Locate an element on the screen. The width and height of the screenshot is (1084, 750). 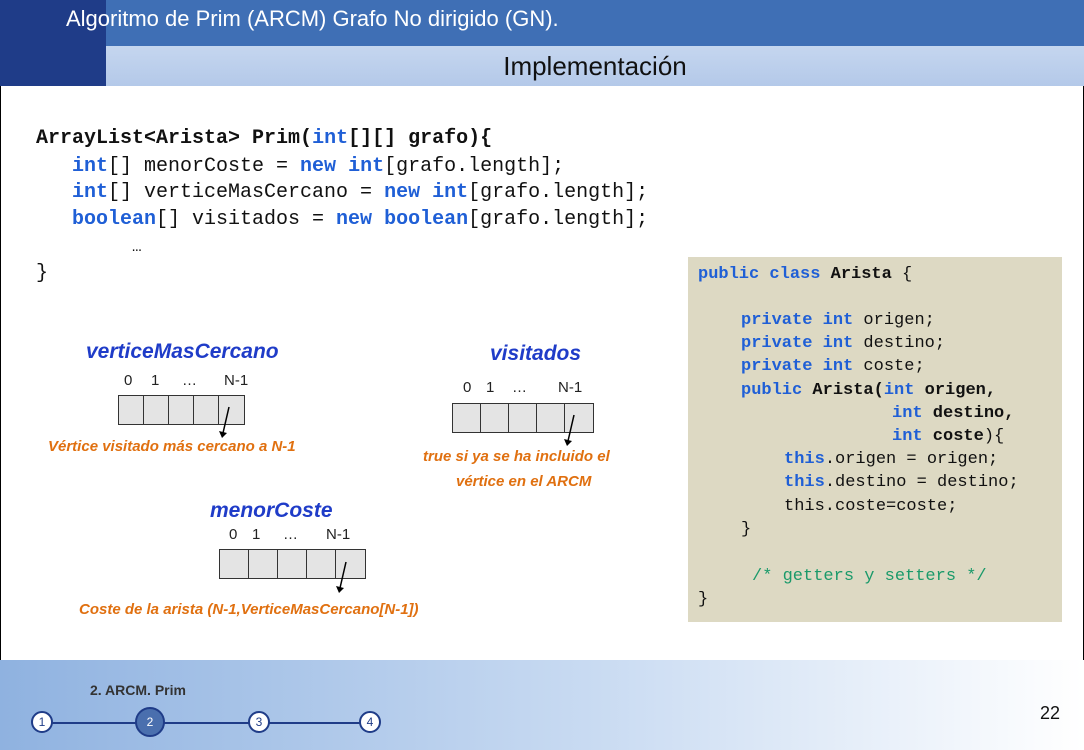
code-text: origen; is located at coordinates (894, 320).